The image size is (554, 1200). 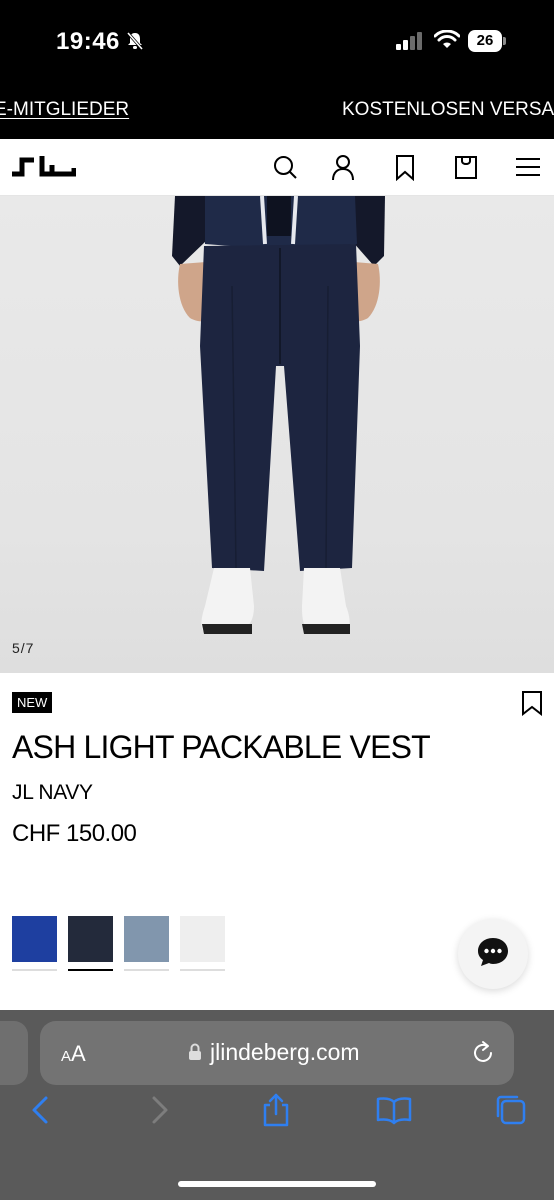 What do you see at coordinates (32, 702) in the screenshot?
I see `new-badge: NEW` at bounding box center [32, 702].